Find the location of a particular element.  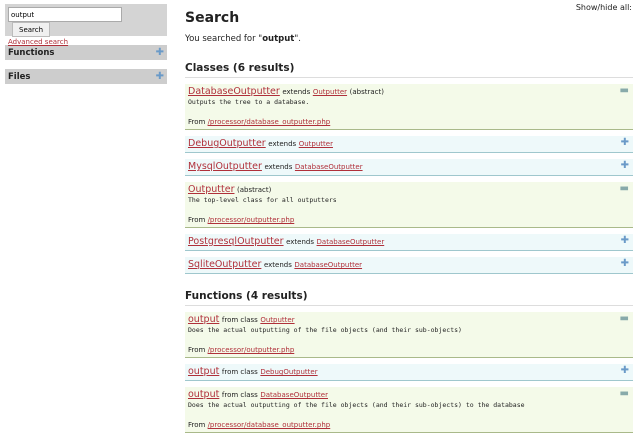

result-description: Outputs the tree to a database. is located at coordinates (249, 102).